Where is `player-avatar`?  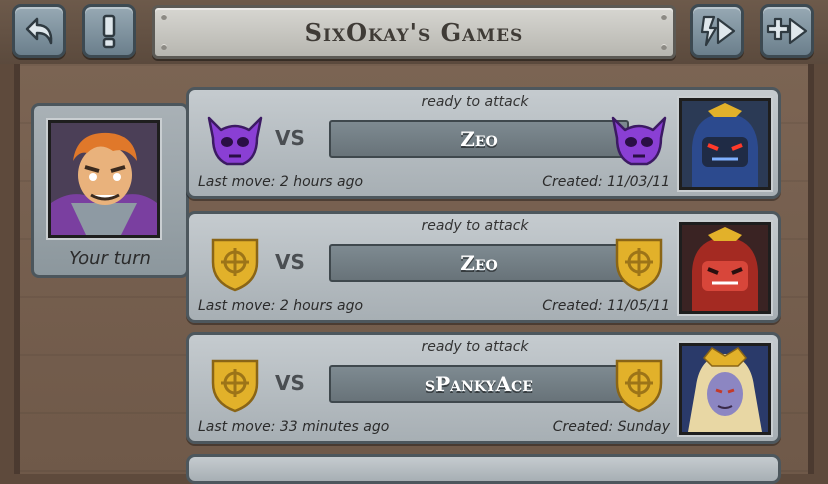
player-avatar is located at coordinates (104, 179).